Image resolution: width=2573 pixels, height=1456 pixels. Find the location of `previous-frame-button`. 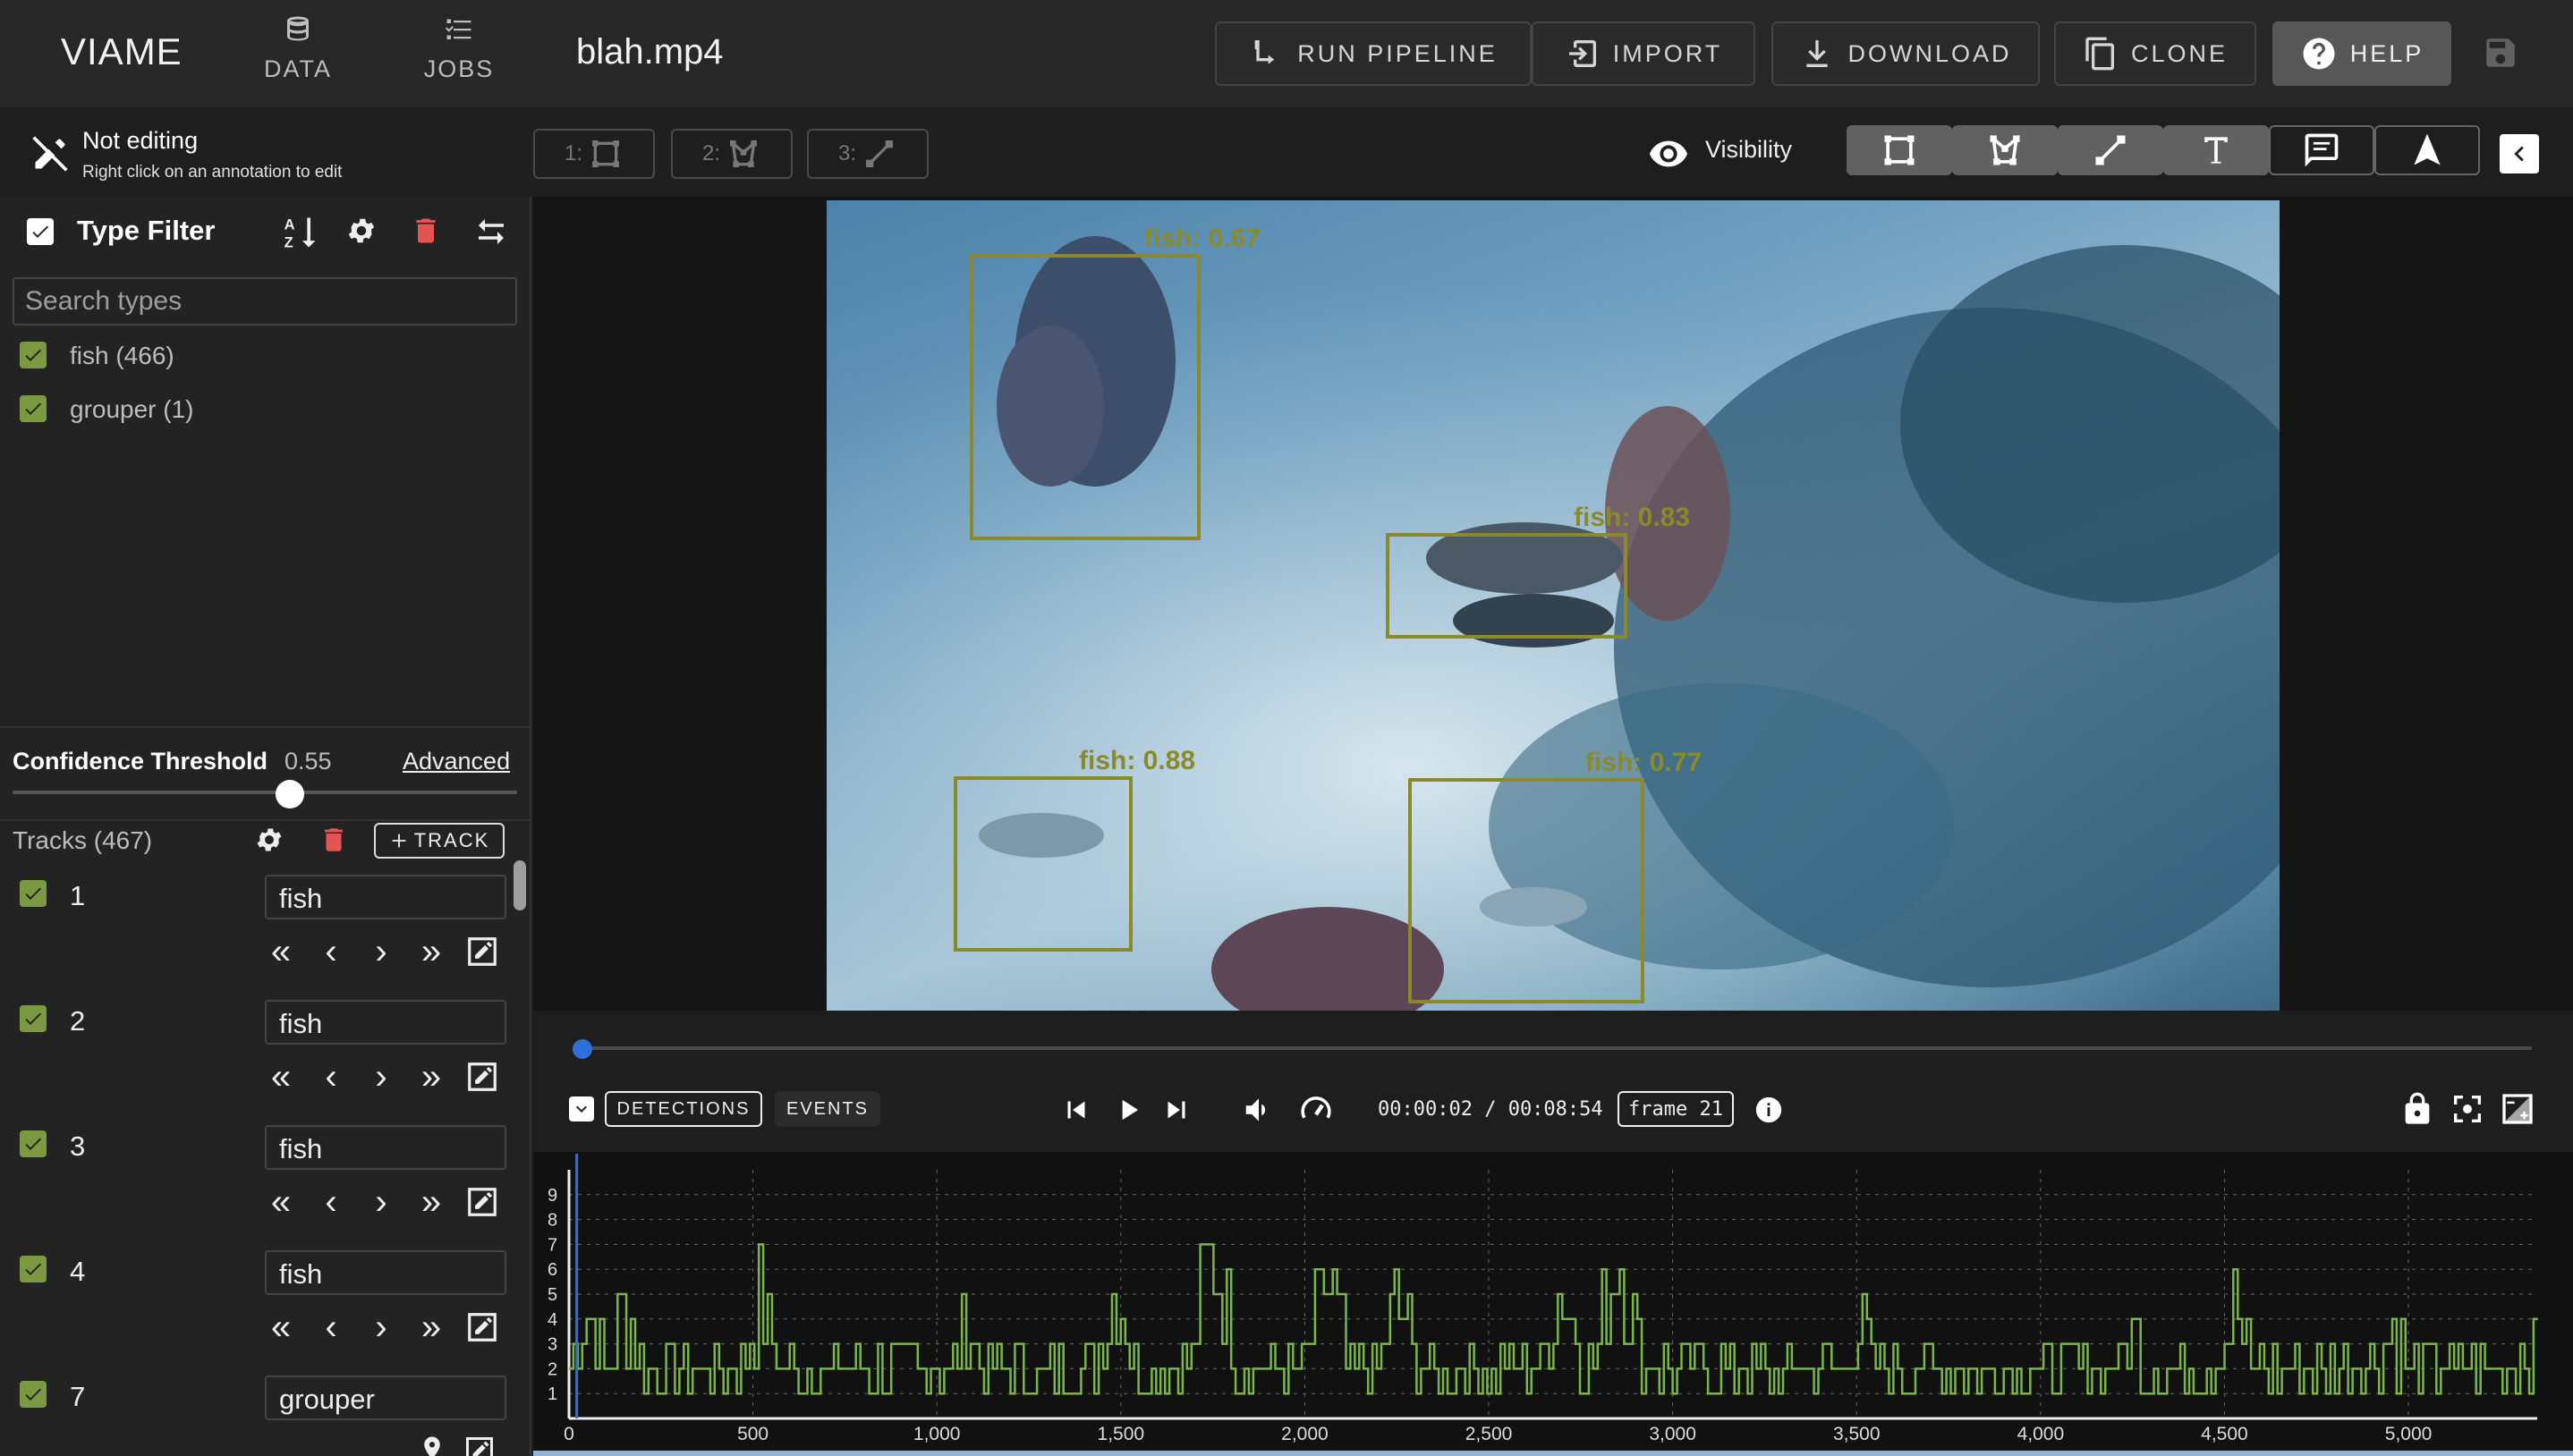

previous-frame-button is located at coordinates (1076, 1110).